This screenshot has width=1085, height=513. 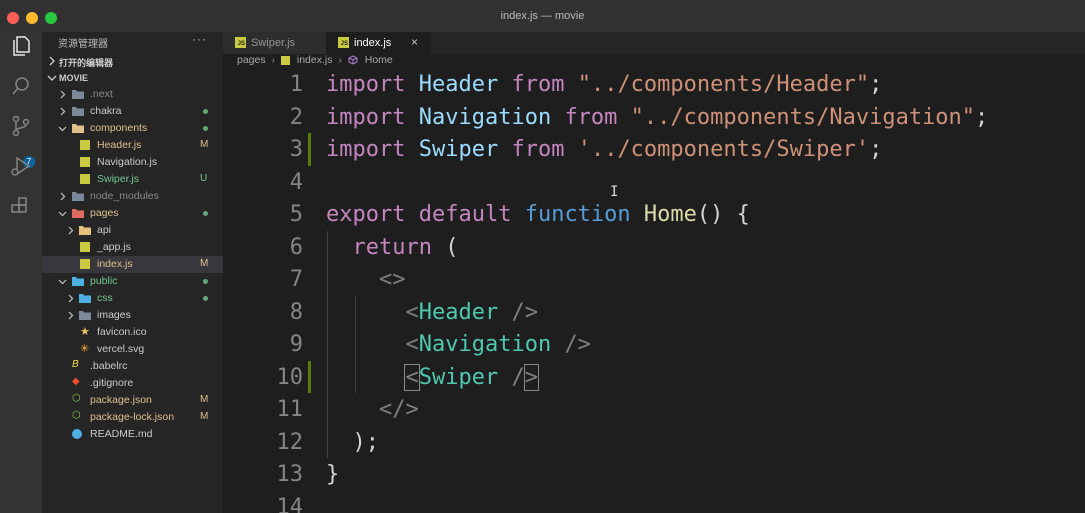 What do you see at coordinates (372, 409) in the screenshot?
I see `code-text: </>` at bounding box center [372, 409].